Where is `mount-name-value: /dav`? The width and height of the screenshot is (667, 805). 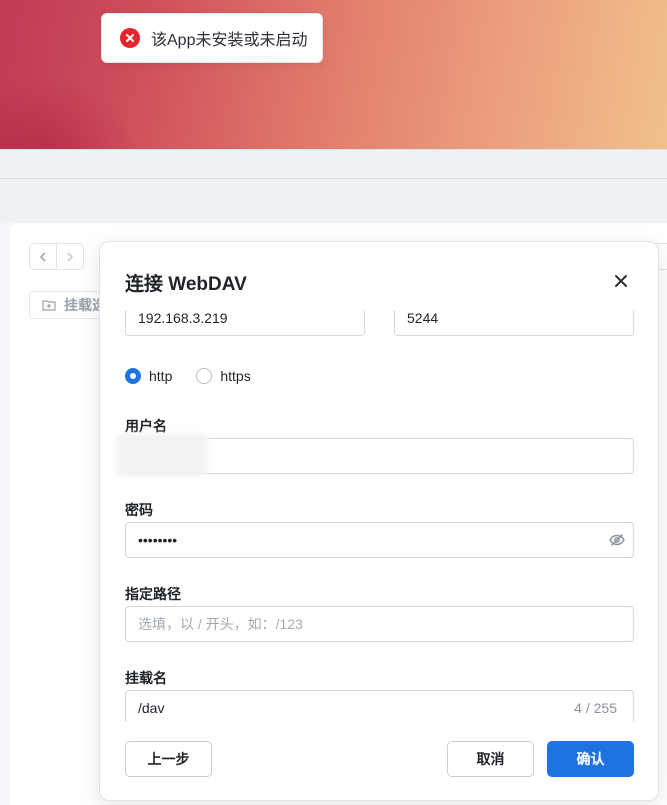
mount-name-value: /dav is located at coordinates (151, 708).